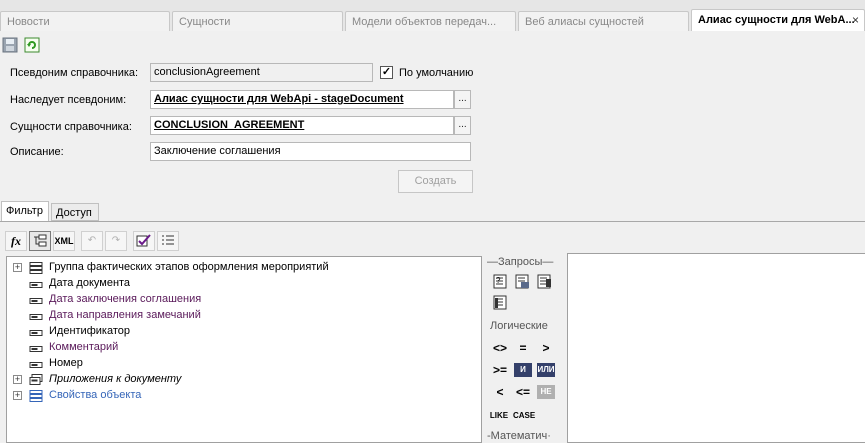  What do you see at coordinates (115, 379) in the screenshot?
I see `tree-item-label: Приложения к документу` at bounding box center [115, 379].